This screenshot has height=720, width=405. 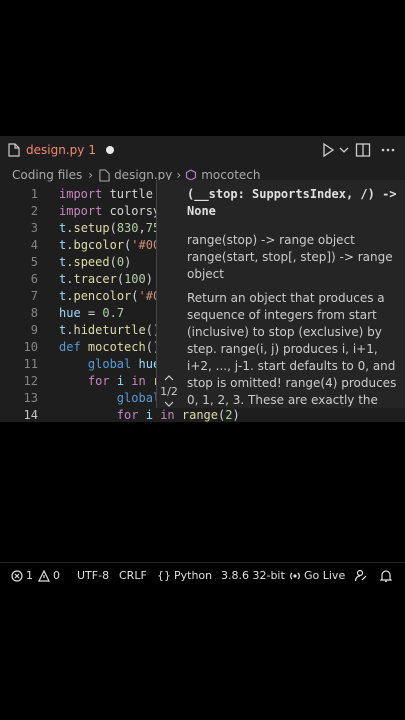 What do you see at coordinates (120, 262) in the screenshot?
I see `code-token: 0` at bounding box center [120, 262].